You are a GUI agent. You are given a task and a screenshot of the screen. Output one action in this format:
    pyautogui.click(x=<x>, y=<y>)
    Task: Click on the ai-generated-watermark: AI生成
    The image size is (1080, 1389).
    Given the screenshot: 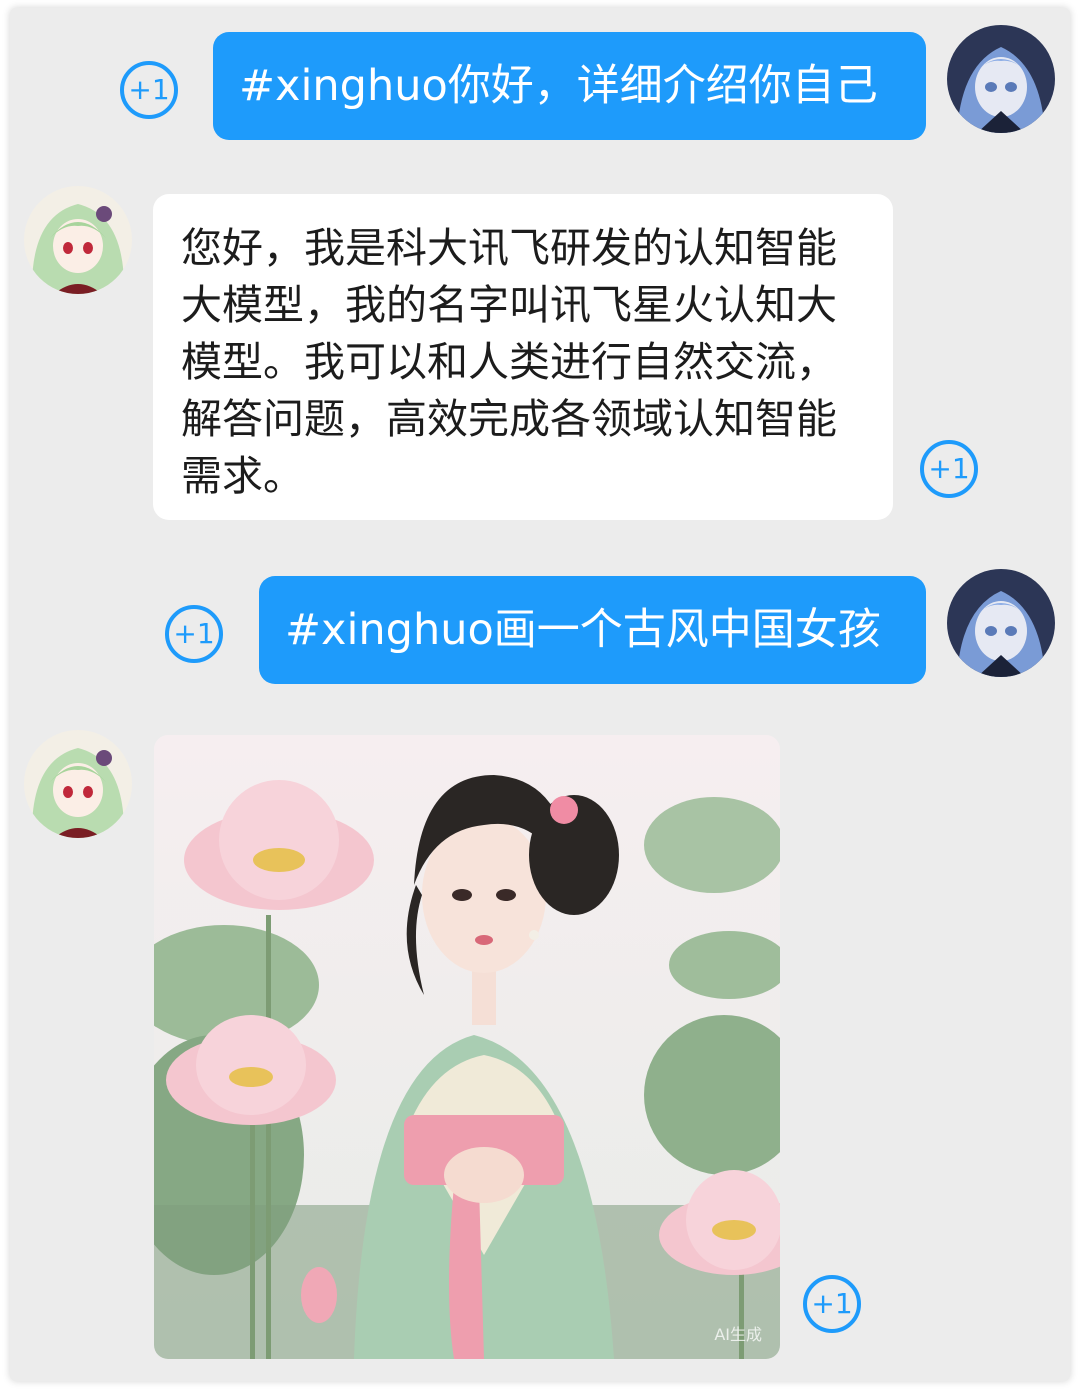 What is the action you would take?
    pyautogui.click(x=738, y=1334)
    